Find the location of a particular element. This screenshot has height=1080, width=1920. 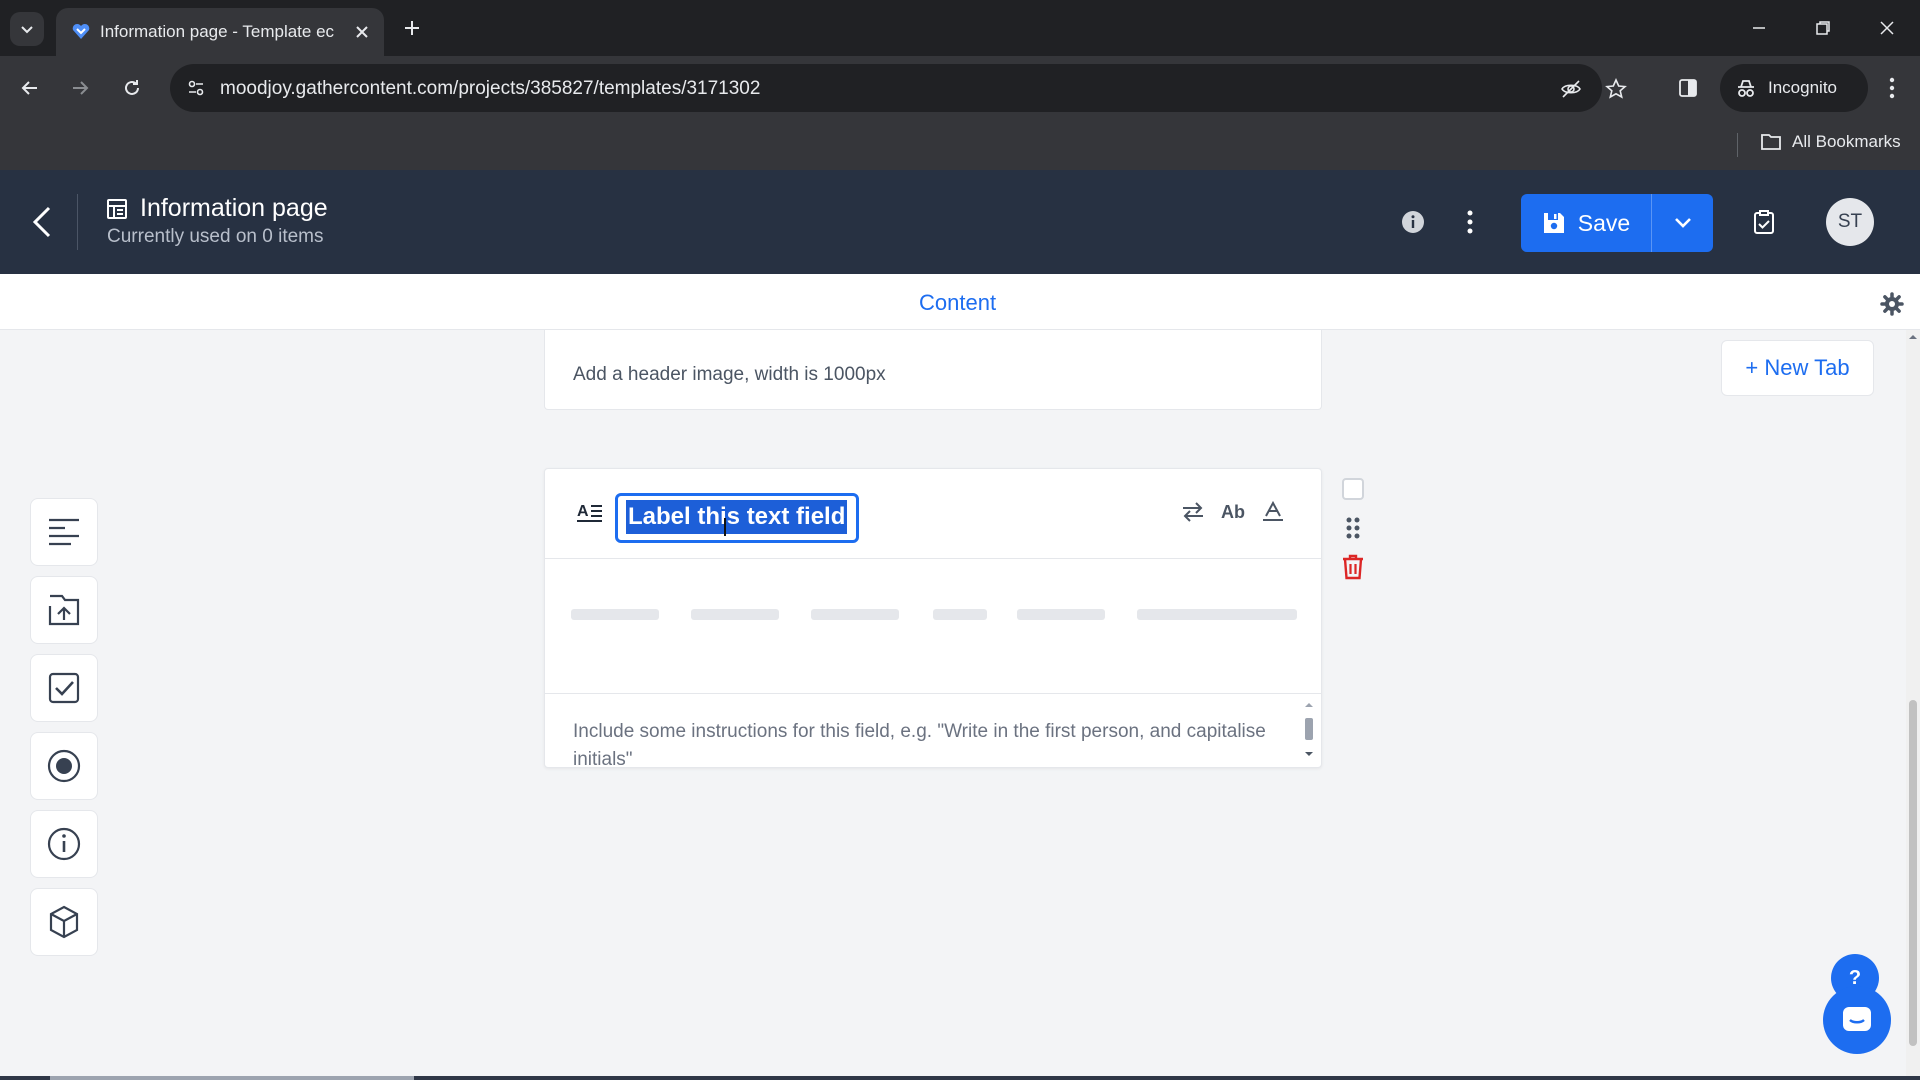

text-field-card: A Label this text field Ab Include some is located at coordinates (933, 619).